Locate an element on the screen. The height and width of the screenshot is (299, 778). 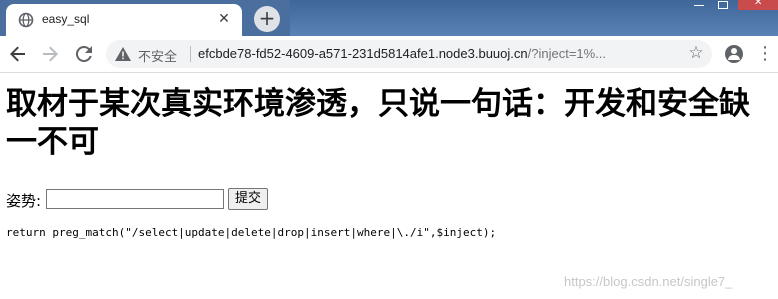
close-tab-icon: ✕ is located at coordinates (224, 19).